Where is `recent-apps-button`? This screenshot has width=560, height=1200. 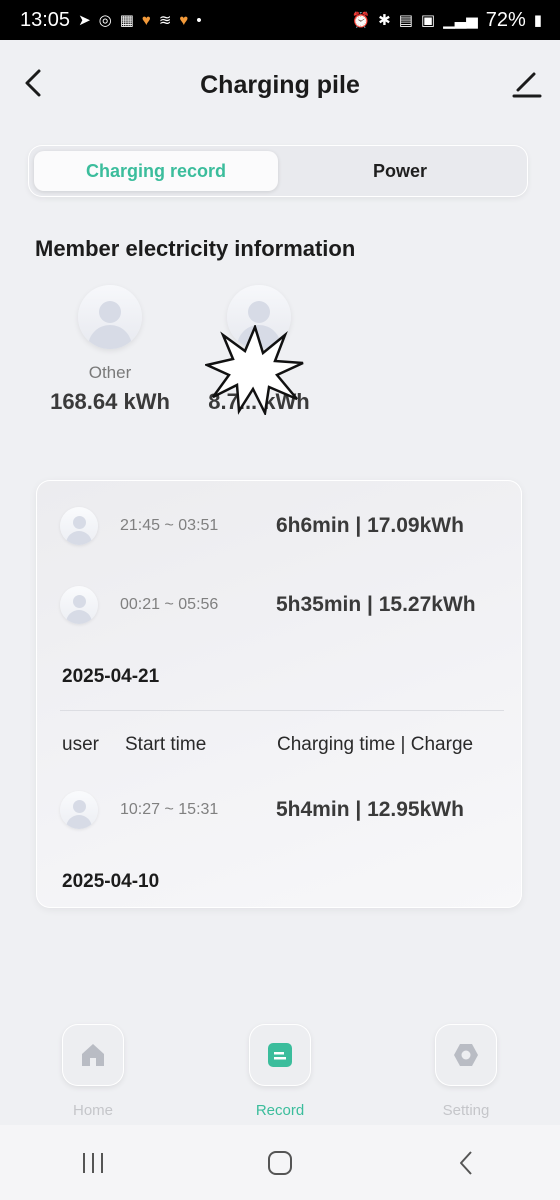
recent-apps-button is located at coordinates (93, 1163).